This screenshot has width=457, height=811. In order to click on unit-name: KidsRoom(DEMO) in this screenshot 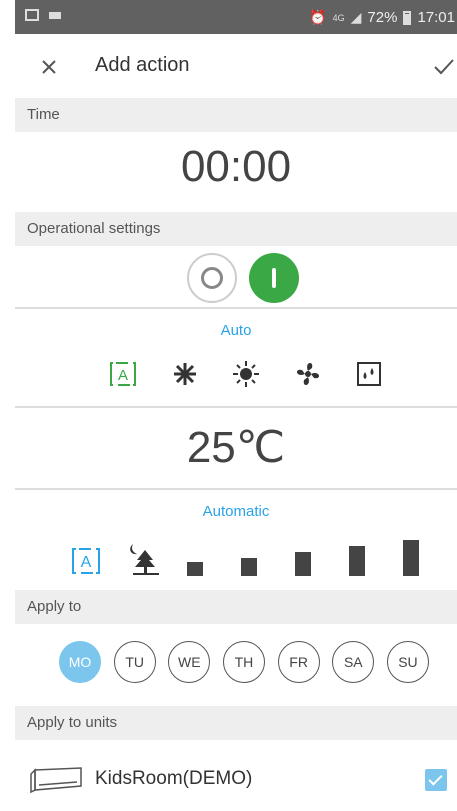, I will do `click(174, 778)`.